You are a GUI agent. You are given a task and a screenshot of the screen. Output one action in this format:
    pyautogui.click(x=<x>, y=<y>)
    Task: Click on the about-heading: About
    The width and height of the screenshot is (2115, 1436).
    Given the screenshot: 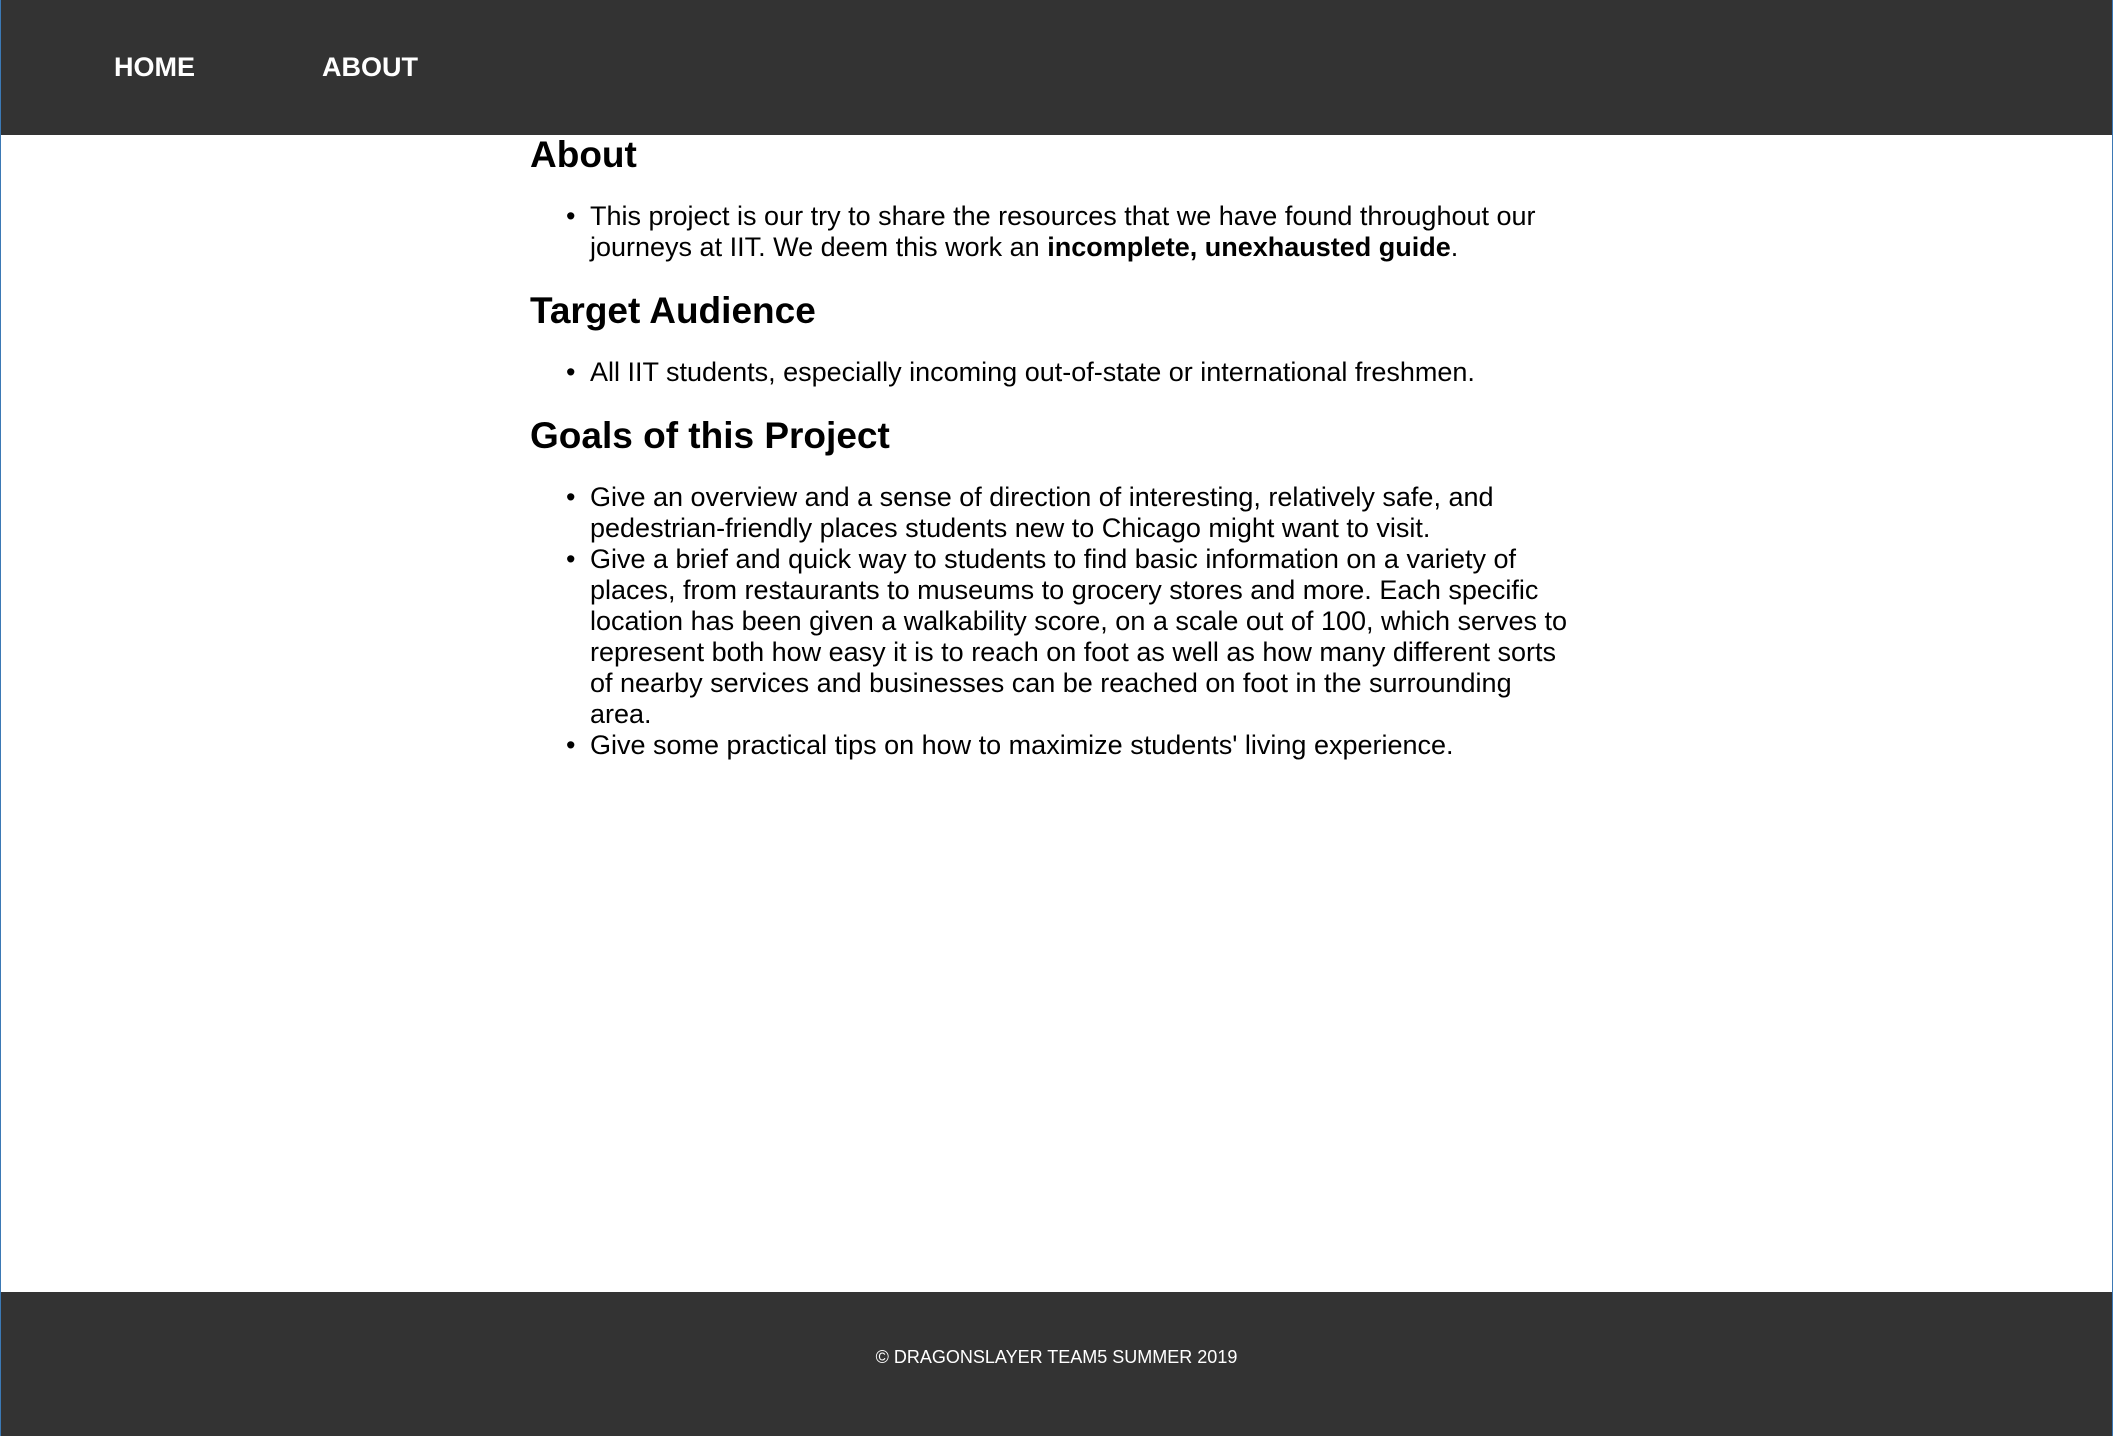 What is the action you would take?
    pyautogui.click(x=583, y=154)
    